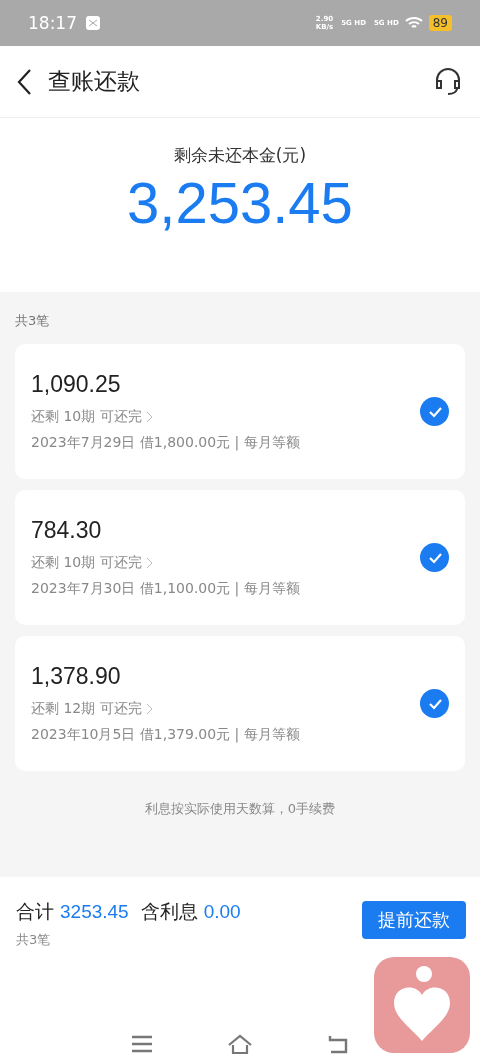 This screenshot has width=480, height=1061. Describe the element at coordinates (440, 23) in the screenshot. I see `battery-level: 89` at that location.